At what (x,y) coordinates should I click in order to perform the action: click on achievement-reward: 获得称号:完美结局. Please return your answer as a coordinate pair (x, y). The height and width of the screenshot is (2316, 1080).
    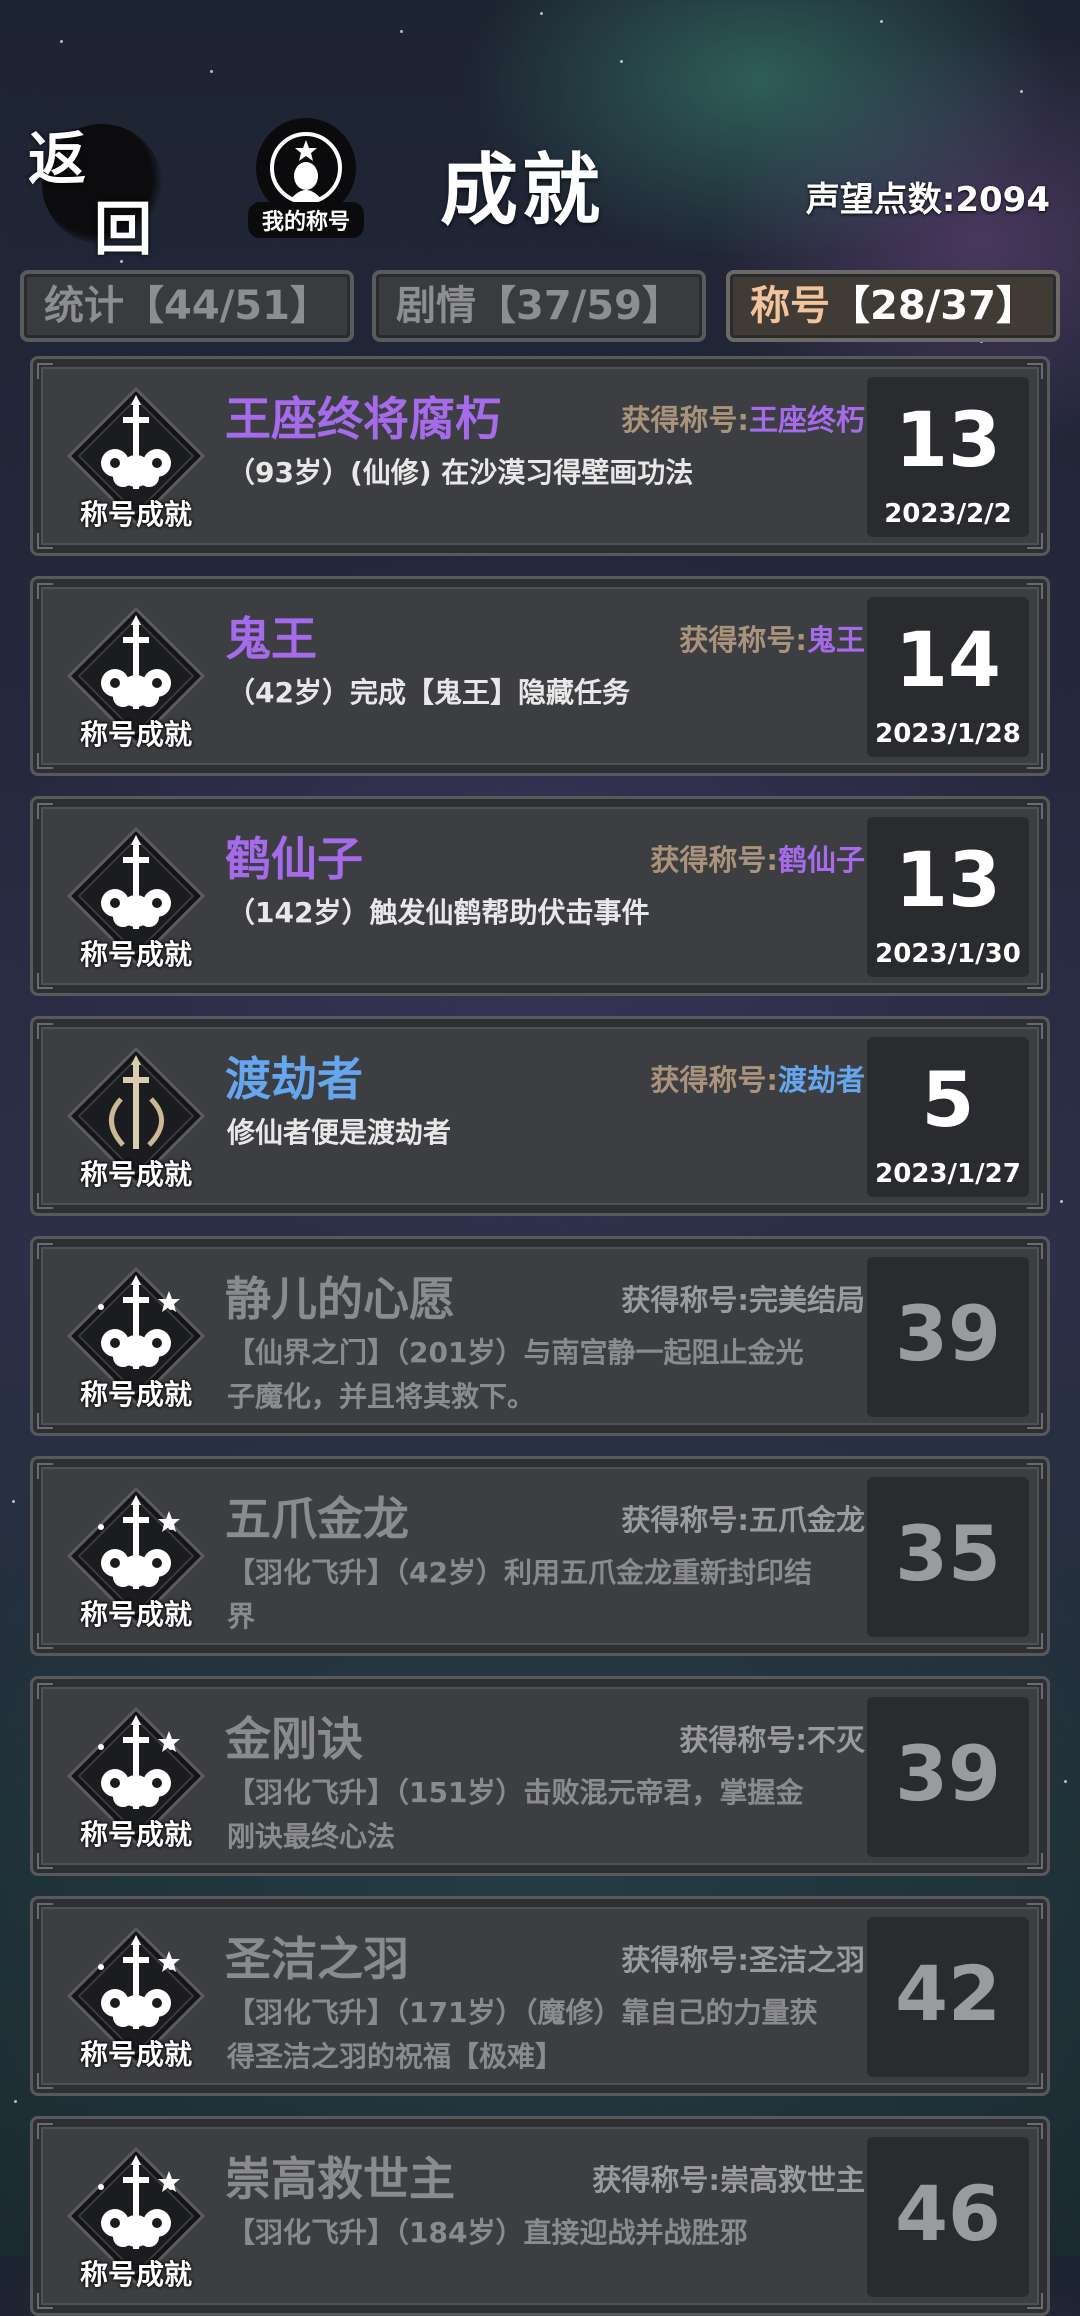
    Looking at the image, I should click on (743, 1298).